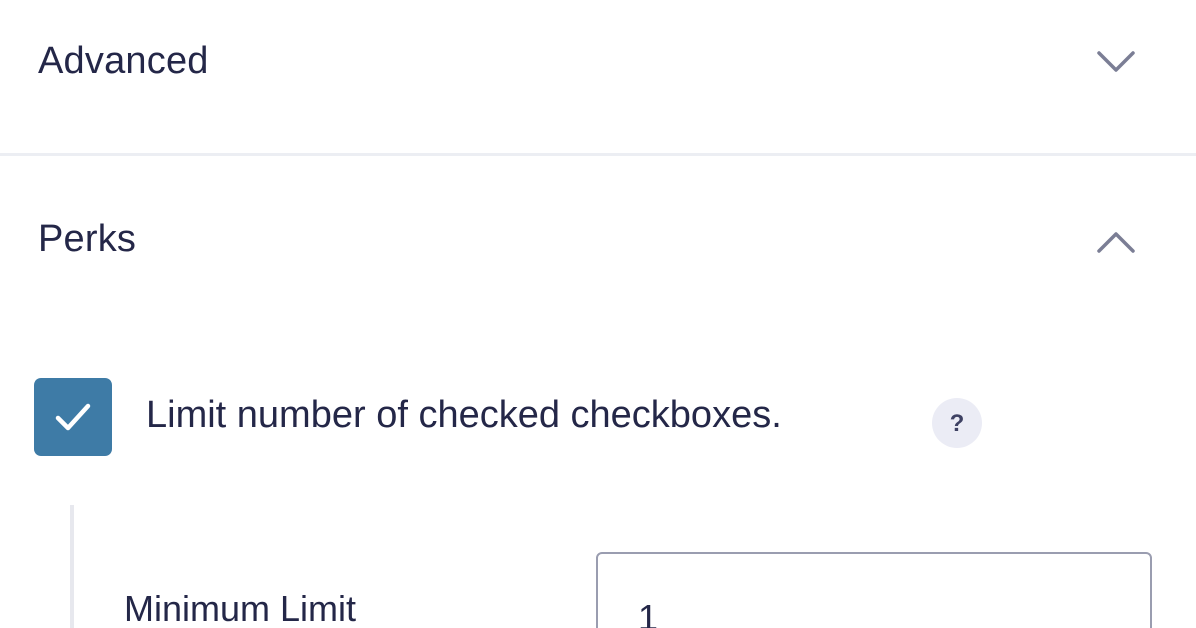 The width and height of the screenshot is (1196, 628). Describe the element at coordinates (72, 566) in the screenshot. I see `nested-settings-rule` at that location.